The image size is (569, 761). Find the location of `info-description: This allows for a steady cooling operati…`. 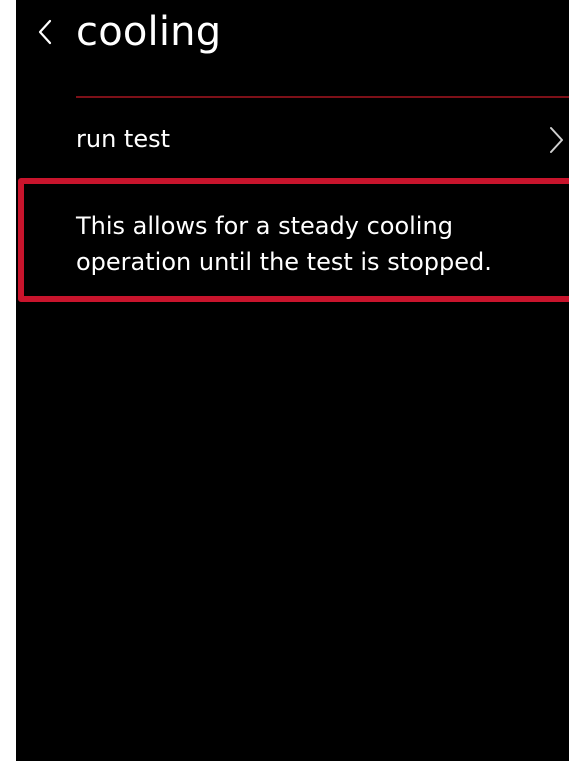

info-description: This allows for a steady cooling operati… is located at coordinates (284, 244).